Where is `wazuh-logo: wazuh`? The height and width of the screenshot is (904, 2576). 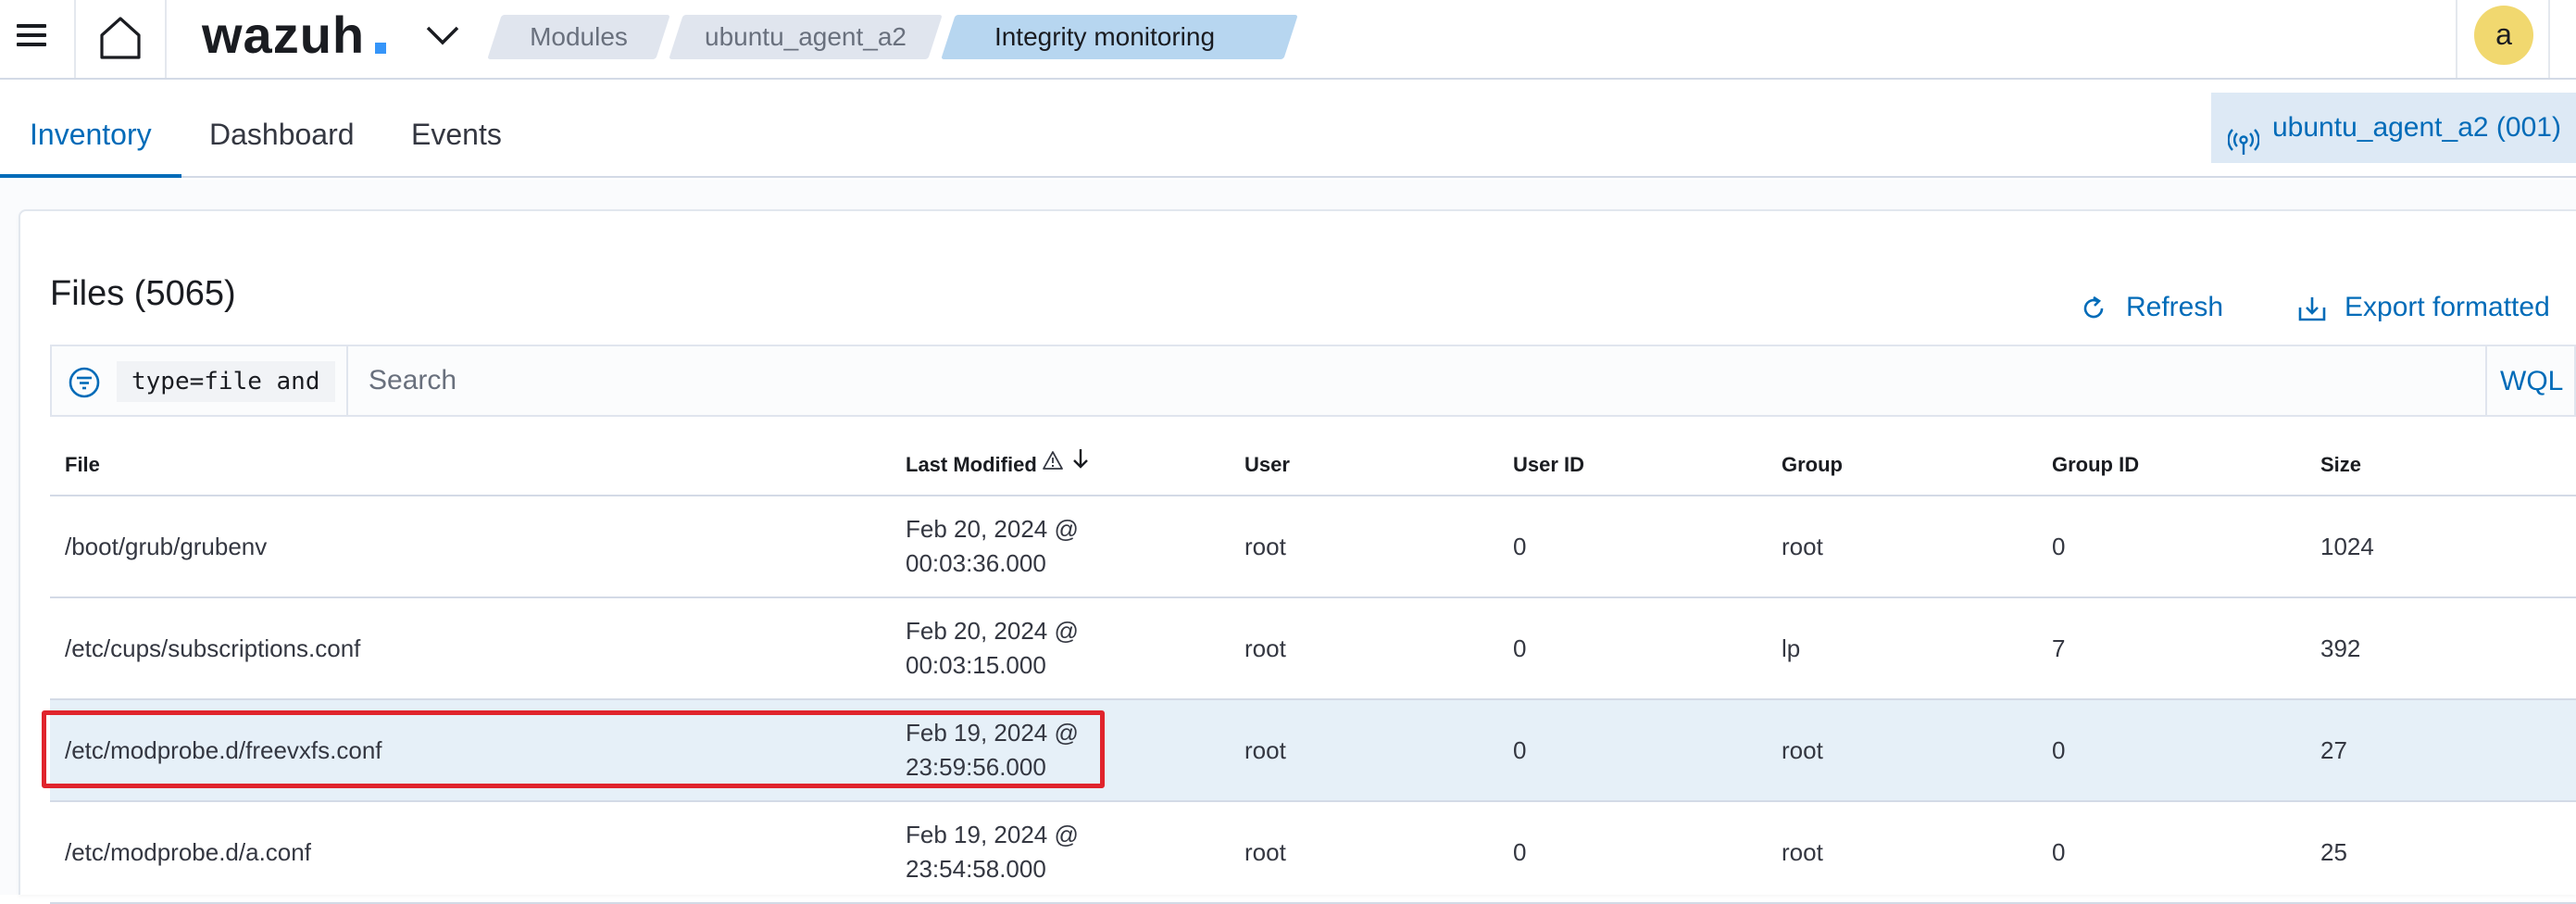
wazuh-logo: wazuh is located at coordinates (283, 35).